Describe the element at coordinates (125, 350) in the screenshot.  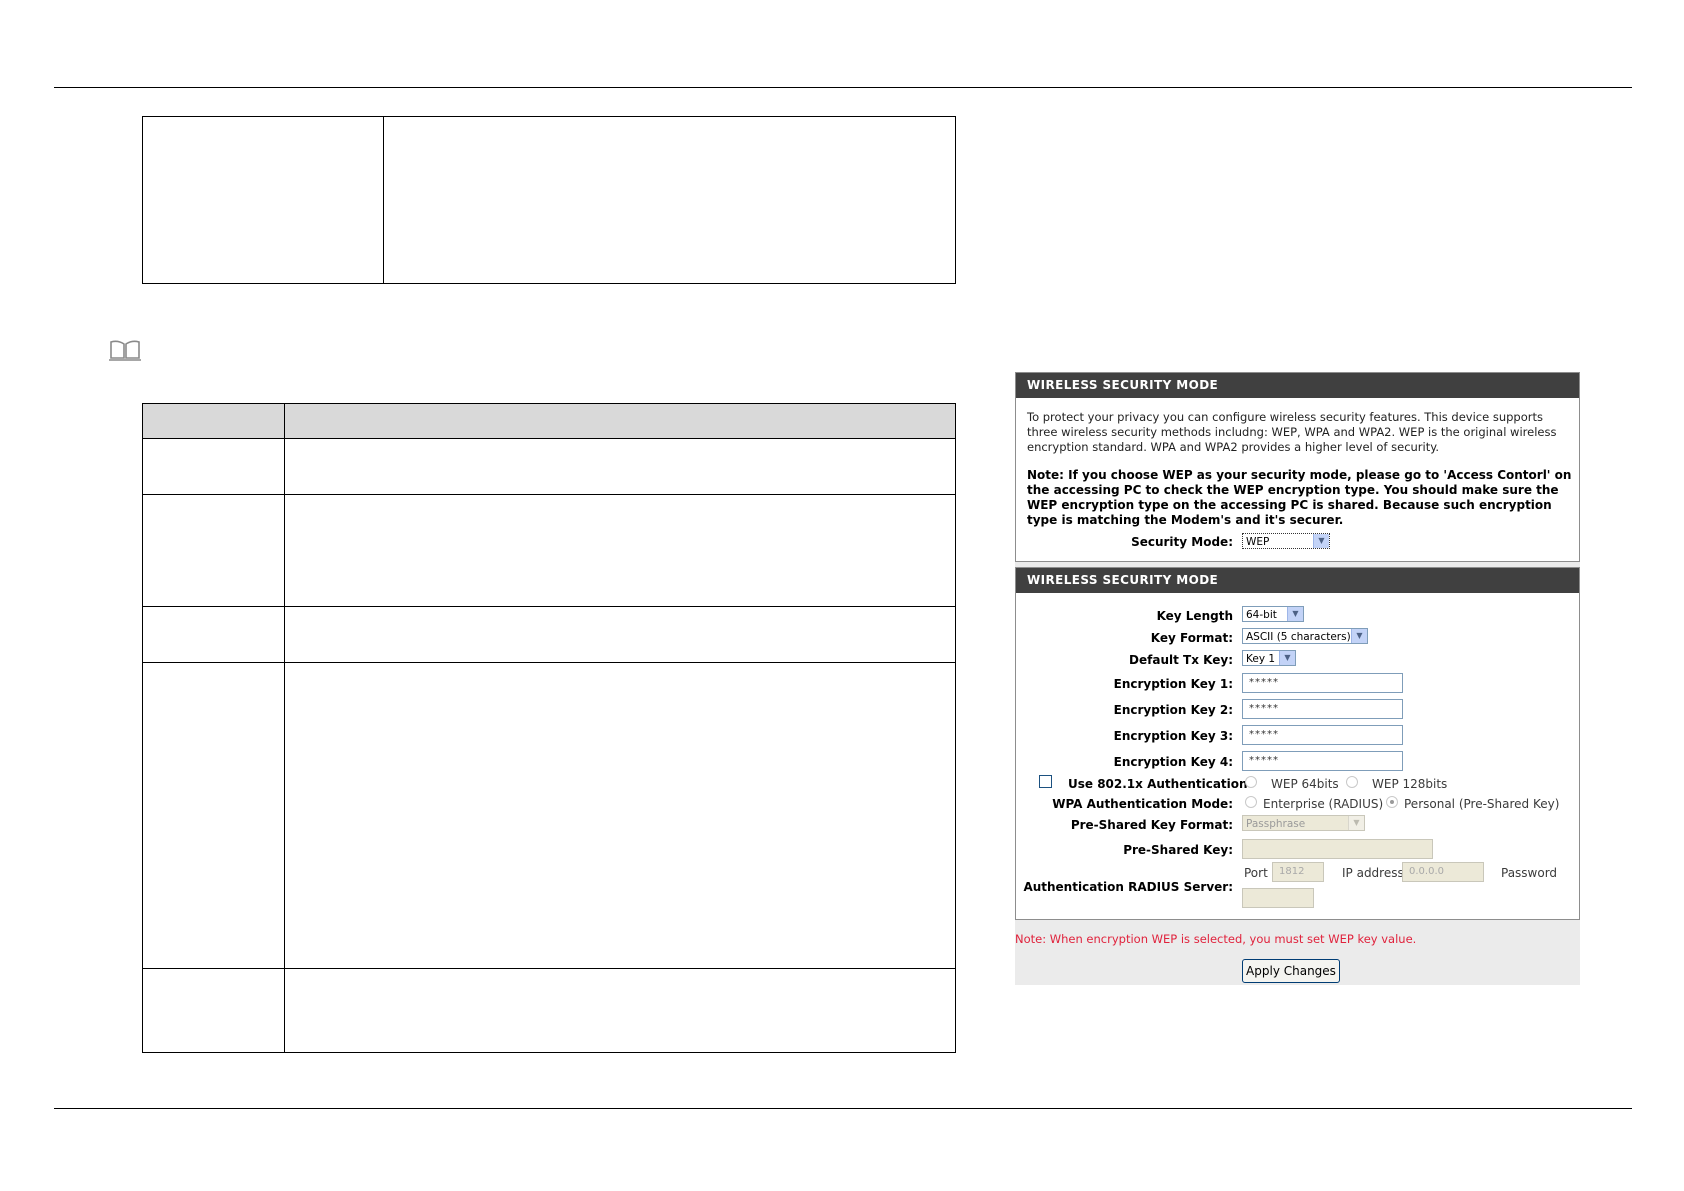
I see `book-icon` at that location.